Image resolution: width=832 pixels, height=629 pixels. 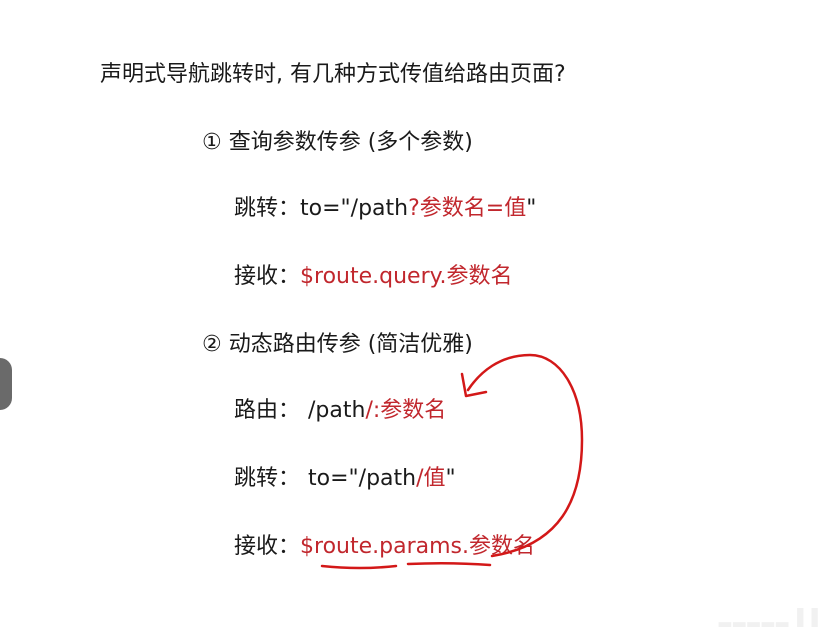 I want to click on receive-query-code: $route.query.参数名, so click(x=406, y=276).